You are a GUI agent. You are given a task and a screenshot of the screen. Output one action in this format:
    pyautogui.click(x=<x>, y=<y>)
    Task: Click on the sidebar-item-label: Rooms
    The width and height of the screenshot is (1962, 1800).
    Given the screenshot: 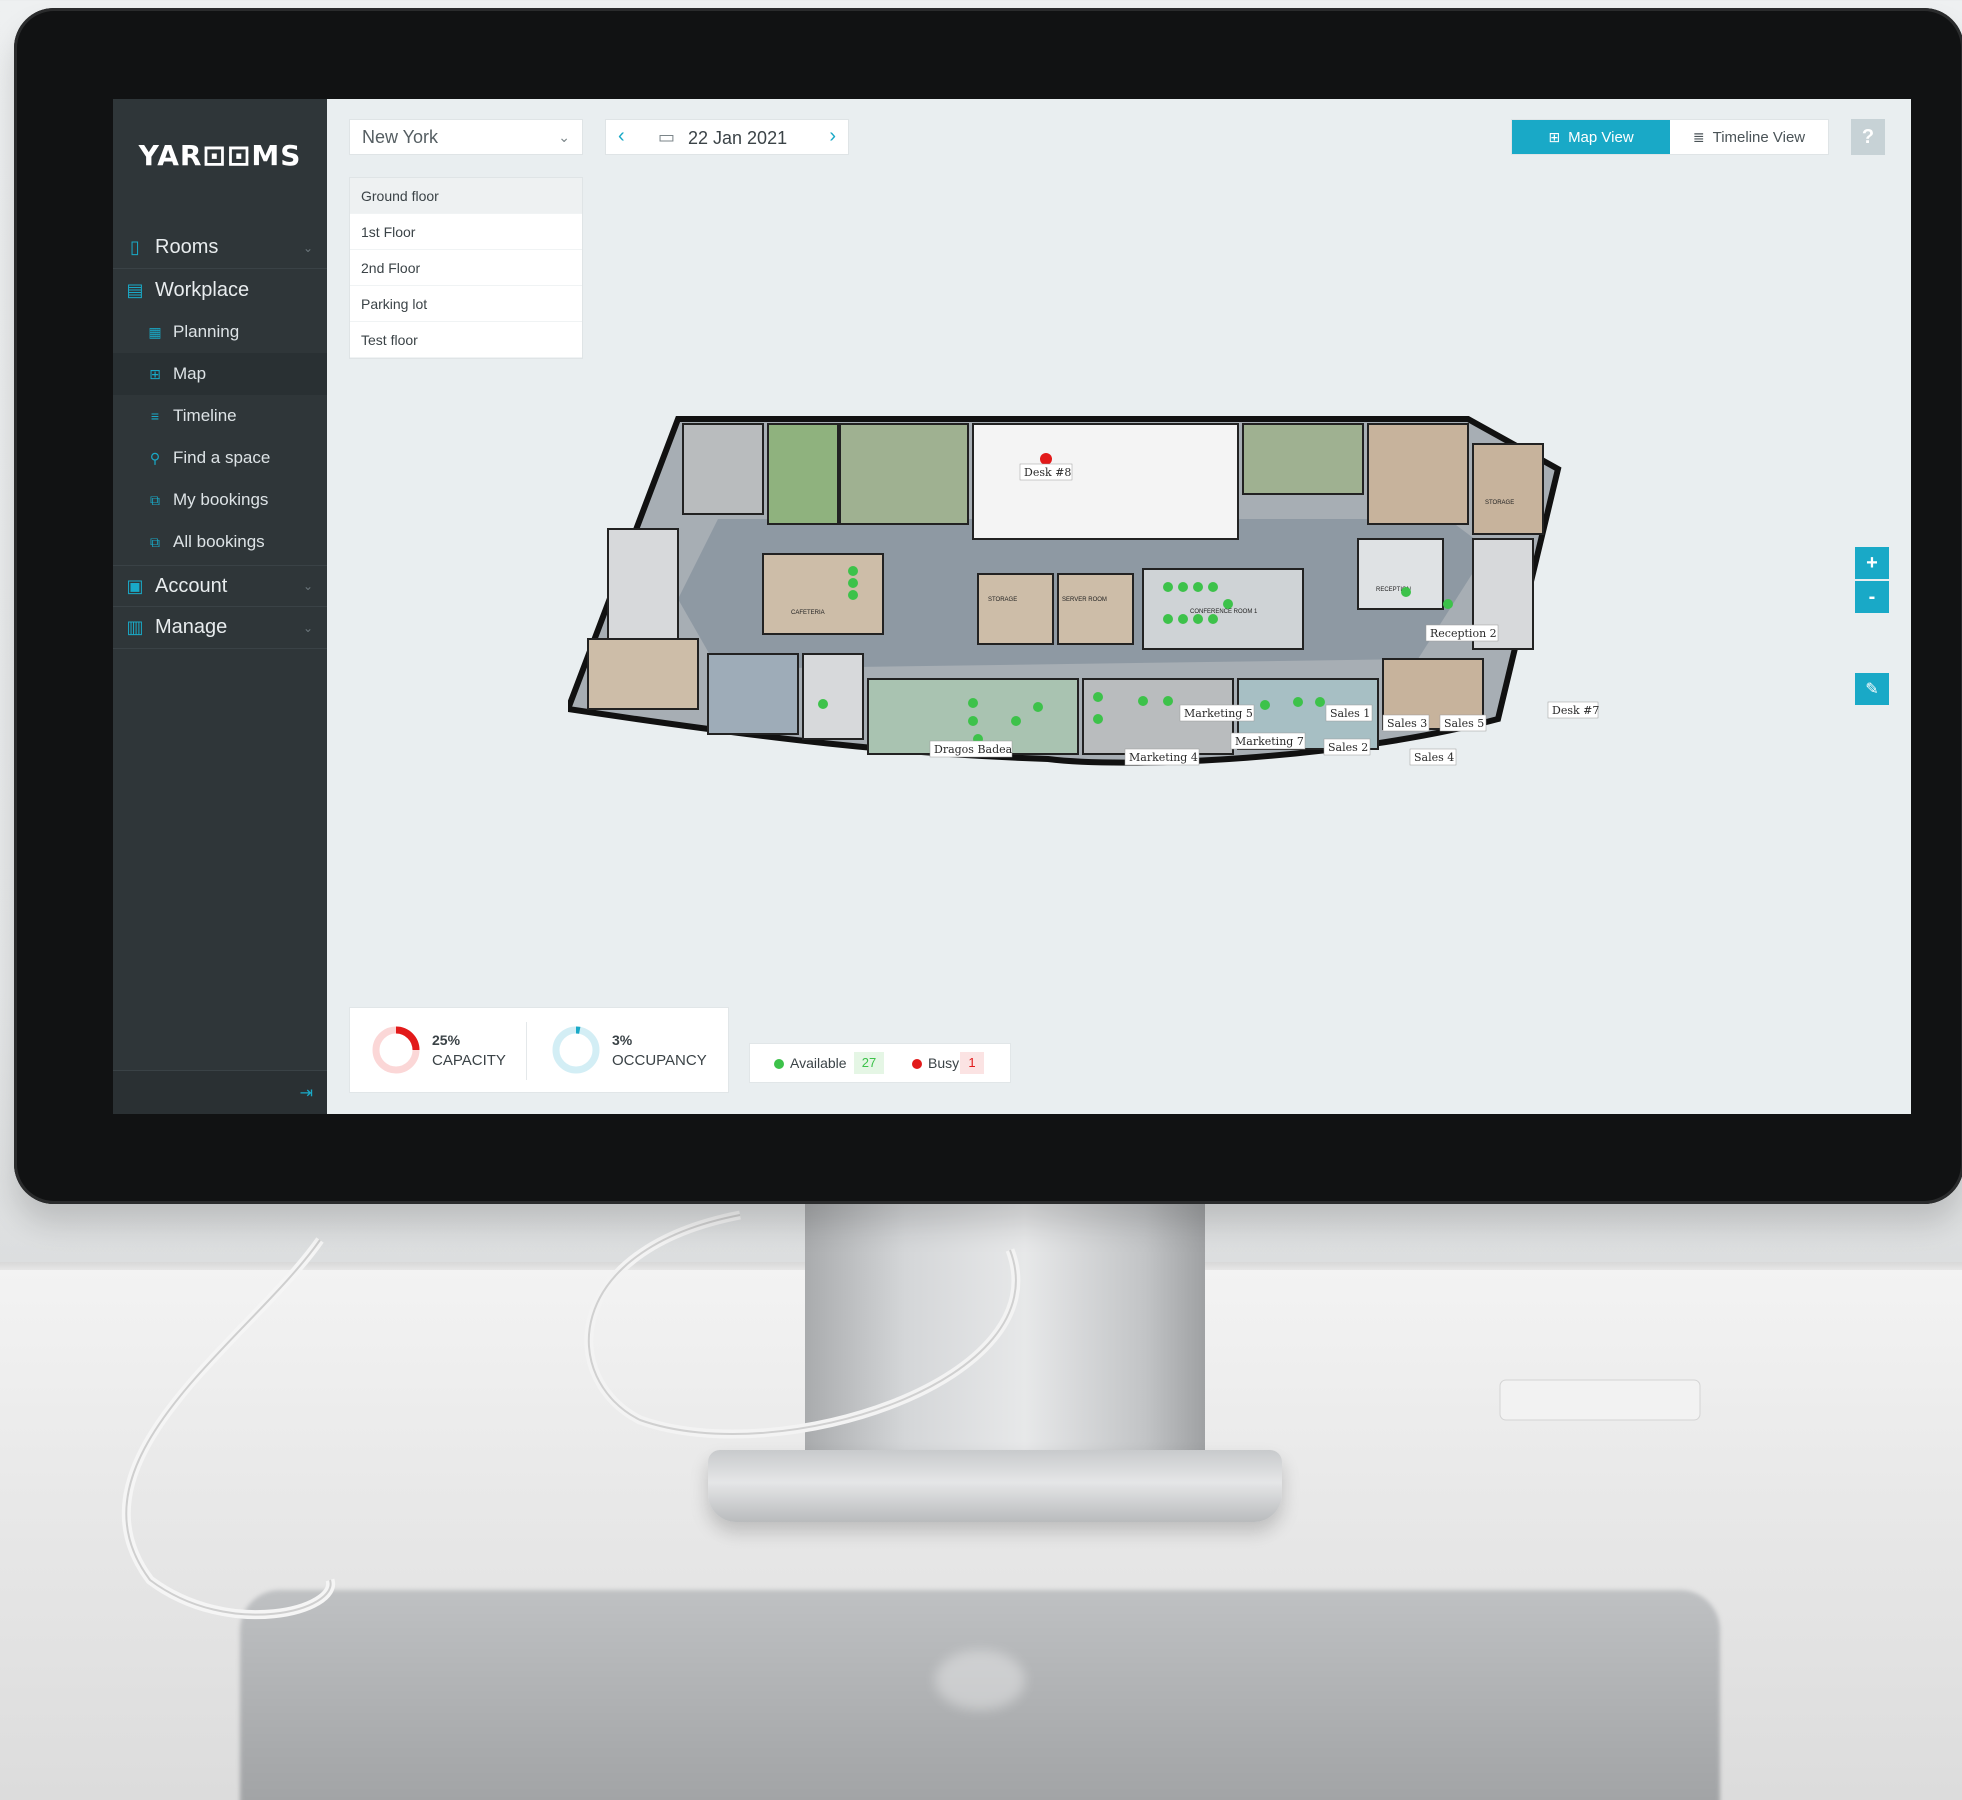 What is the action you would take?
    pyautogui.click(x=187, y=247)
    